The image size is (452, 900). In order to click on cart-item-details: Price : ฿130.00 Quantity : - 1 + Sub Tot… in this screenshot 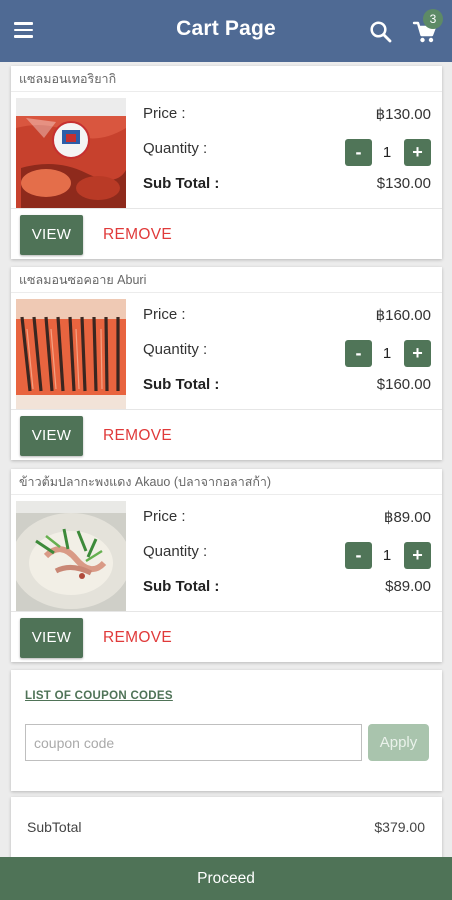, I will do `click(226, 150)`.